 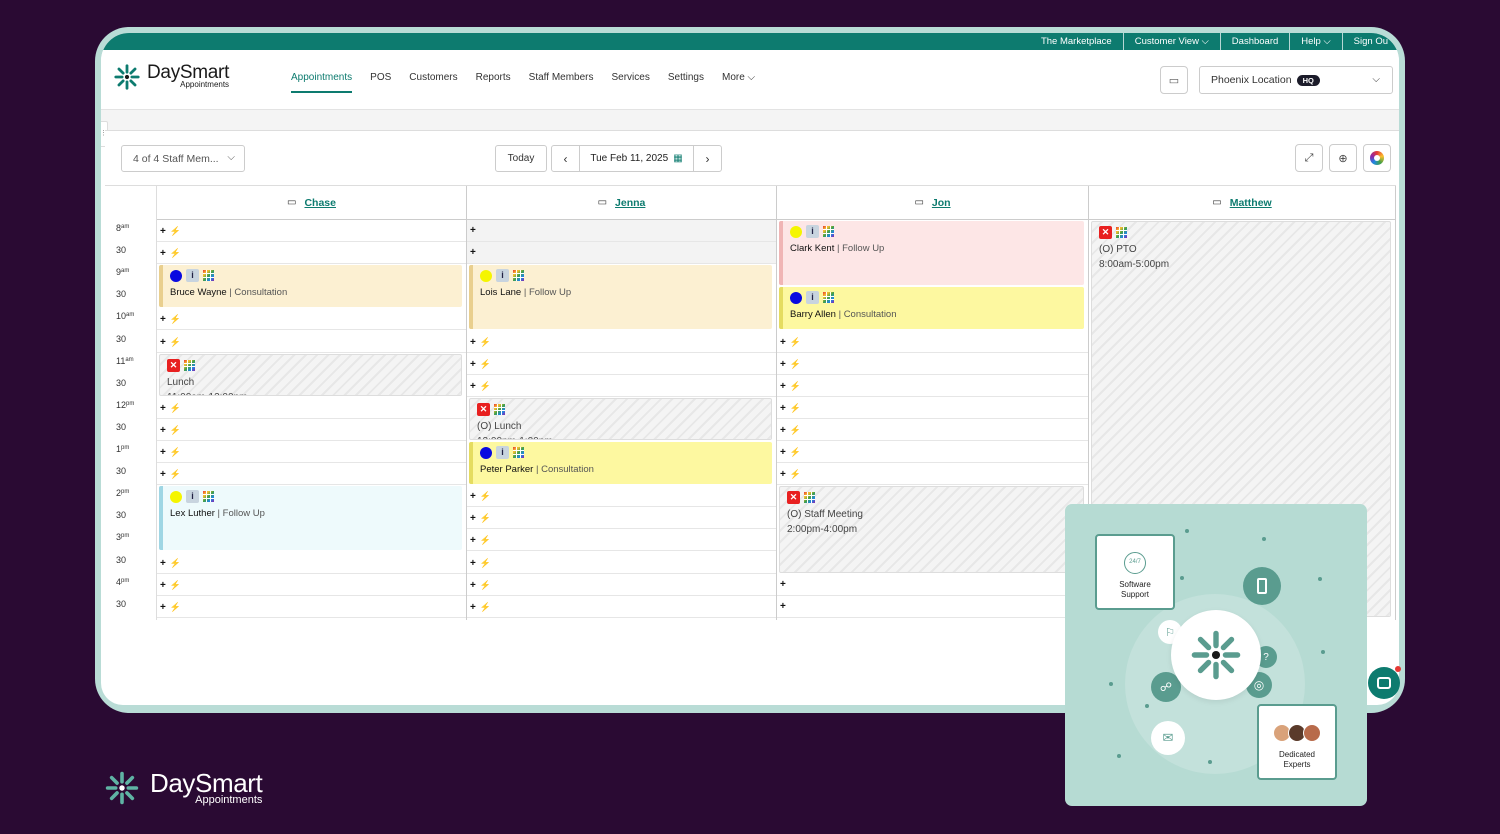 I want to click on appointment-card: i Lex Luther | Follow Up, so click(x=310, y=518).